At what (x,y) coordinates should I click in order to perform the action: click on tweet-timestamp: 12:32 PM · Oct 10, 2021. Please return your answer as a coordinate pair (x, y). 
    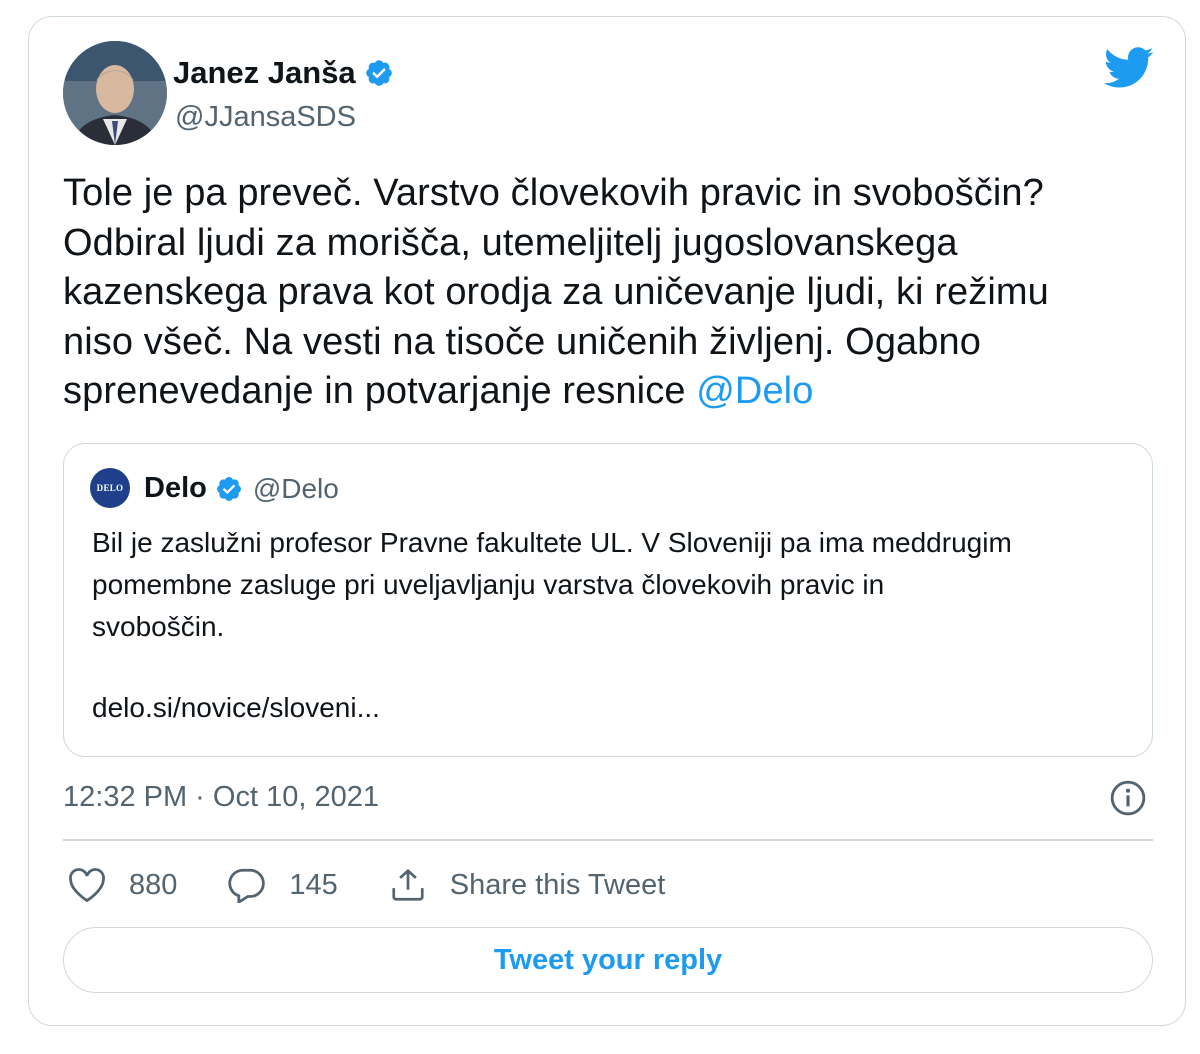
    Looking at the image, I should click on (221, 797).